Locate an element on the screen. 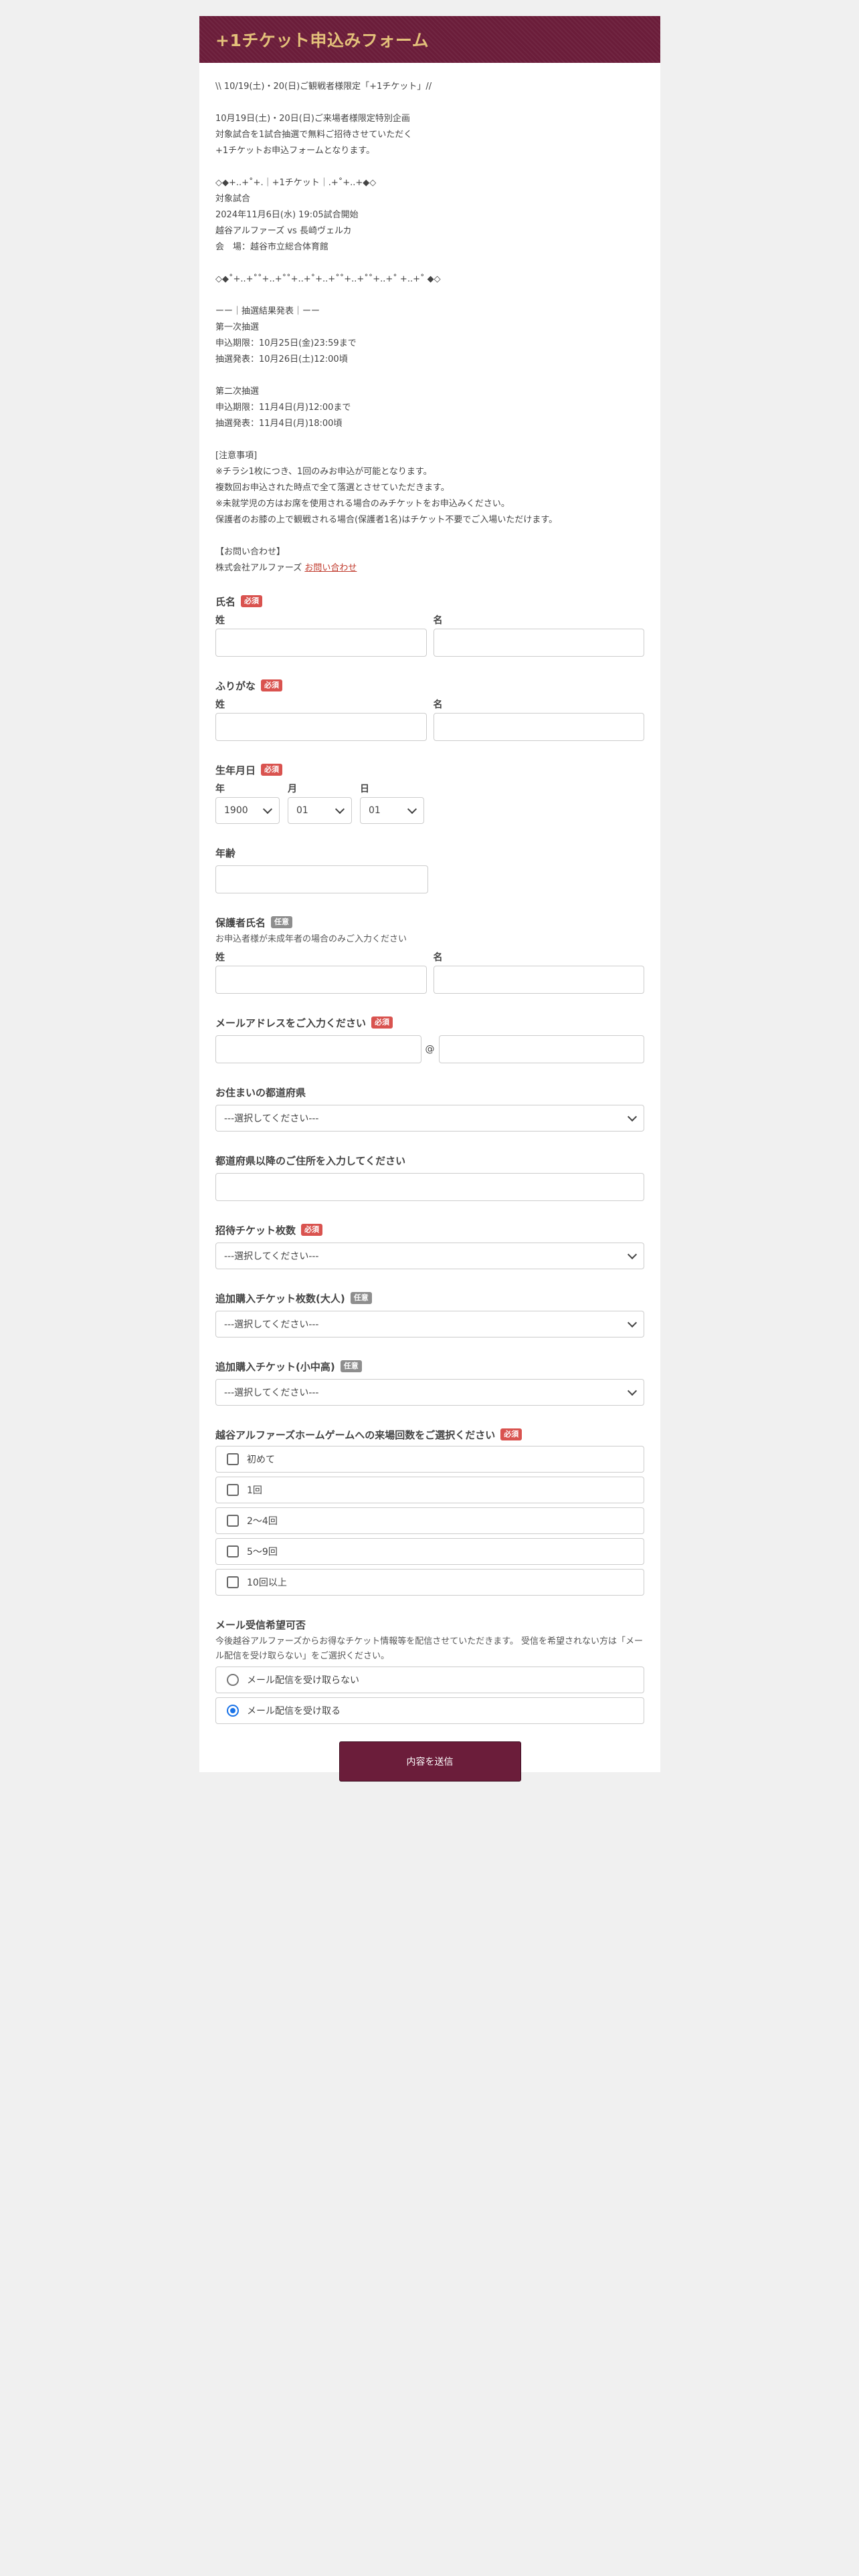  email-domain-input is located at coordinates (541, 1049).